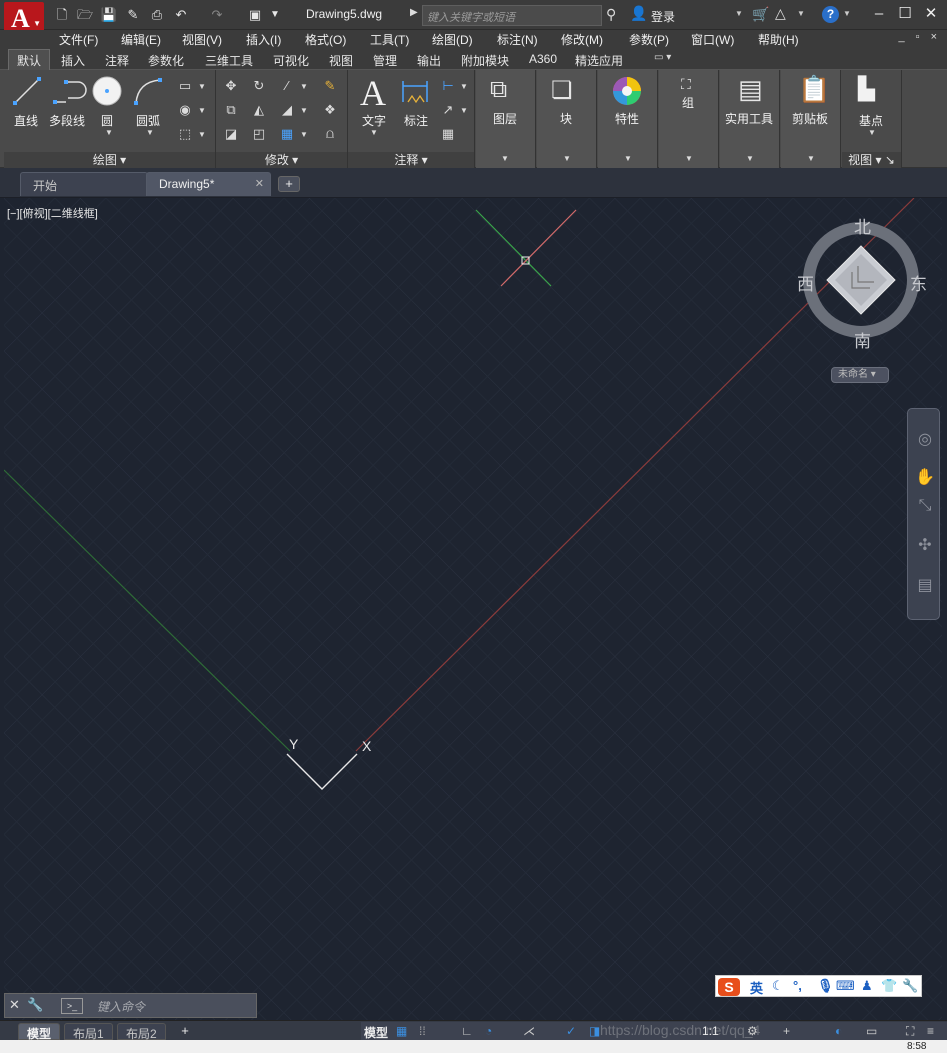 Image resolution: width=947 pixels, height=1053 pixels. What do you see at coordinates (185, 86) in the screenshot?
I see `rectangle-icon: ▭` at bounding box center [185, 86].